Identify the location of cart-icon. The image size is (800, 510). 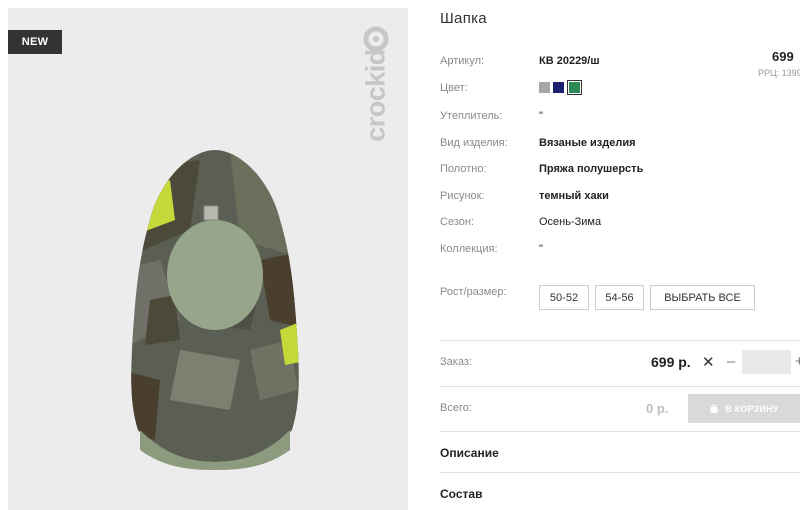
(714, 408).